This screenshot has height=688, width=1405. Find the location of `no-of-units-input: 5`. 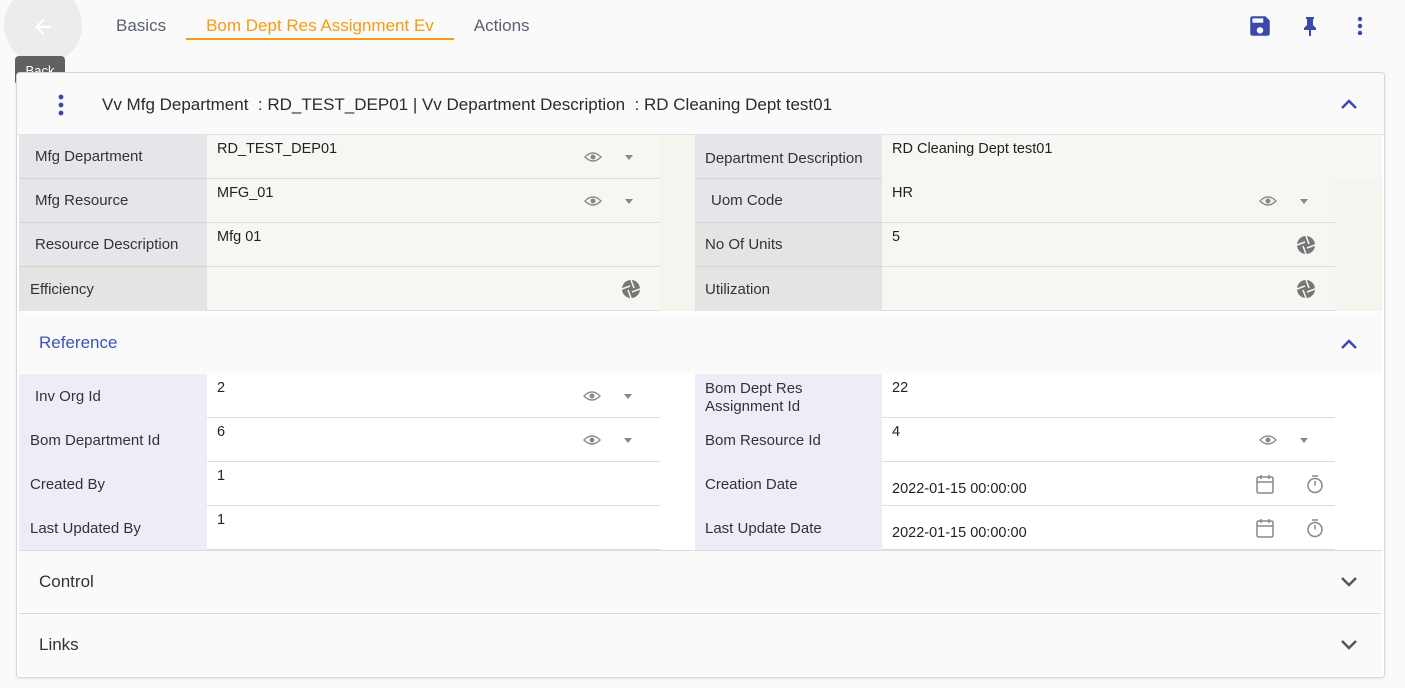

no-of-units-input: 5 is located at coordinates (1108, 245).